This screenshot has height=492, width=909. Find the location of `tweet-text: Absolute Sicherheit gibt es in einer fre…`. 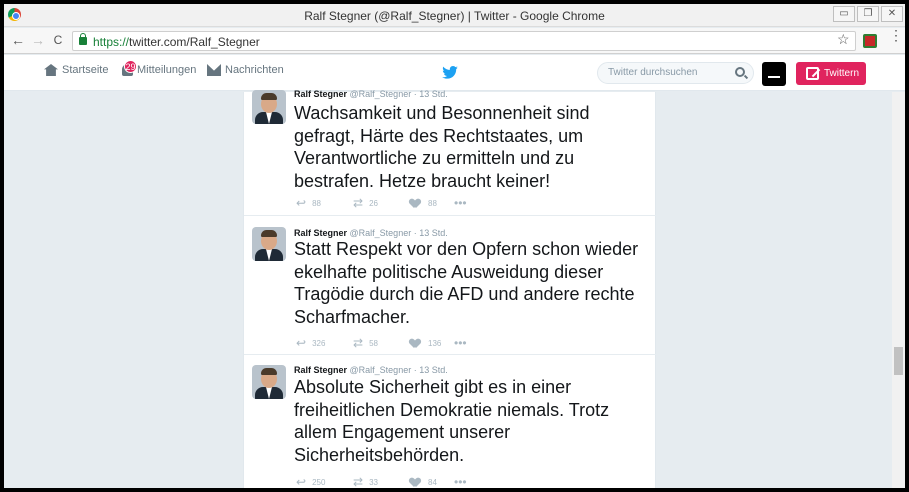

tweet-text: Absolute Sicherheit gibt es in einer fre… is located at coordinates (452, 421).